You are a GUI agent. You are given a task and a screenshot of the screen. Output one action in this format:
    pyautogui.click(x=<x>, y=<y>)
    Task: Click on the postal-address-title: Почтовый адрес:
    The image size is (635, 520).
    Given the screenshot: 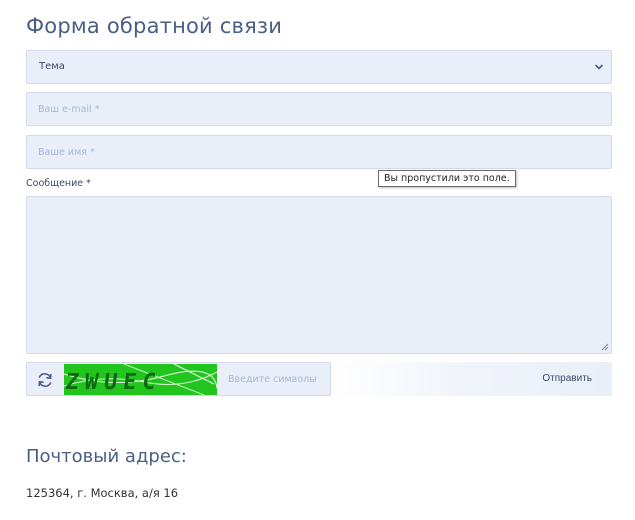 What is the action you would take?
    pyautogui.click(x=106, y=456)
    